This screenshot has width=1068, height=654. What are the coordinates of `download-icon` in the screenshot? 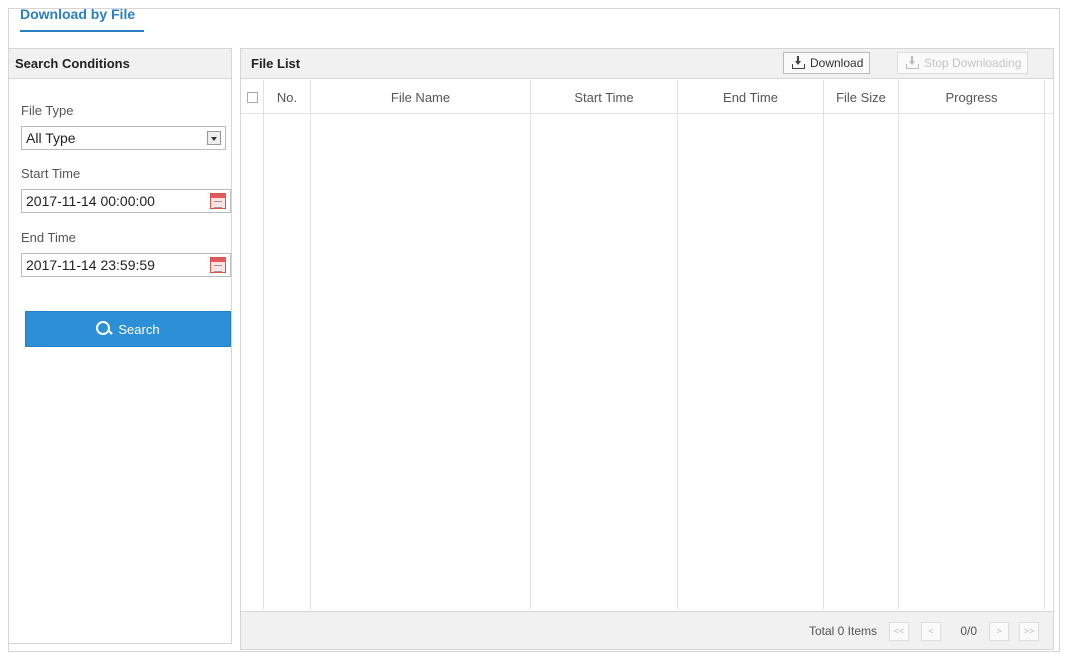 It's located at (798, 62).